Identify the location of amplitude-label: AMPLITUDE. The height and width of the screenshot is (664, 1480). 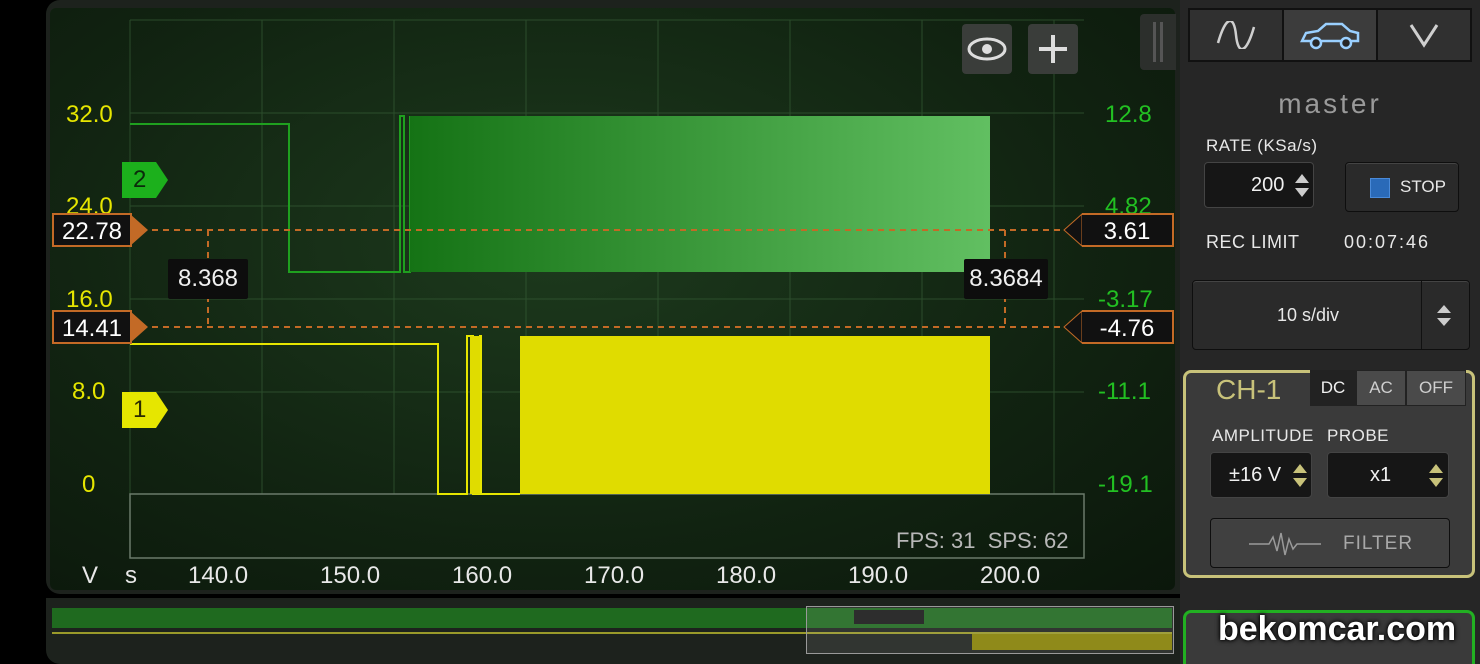
(1263, 435).